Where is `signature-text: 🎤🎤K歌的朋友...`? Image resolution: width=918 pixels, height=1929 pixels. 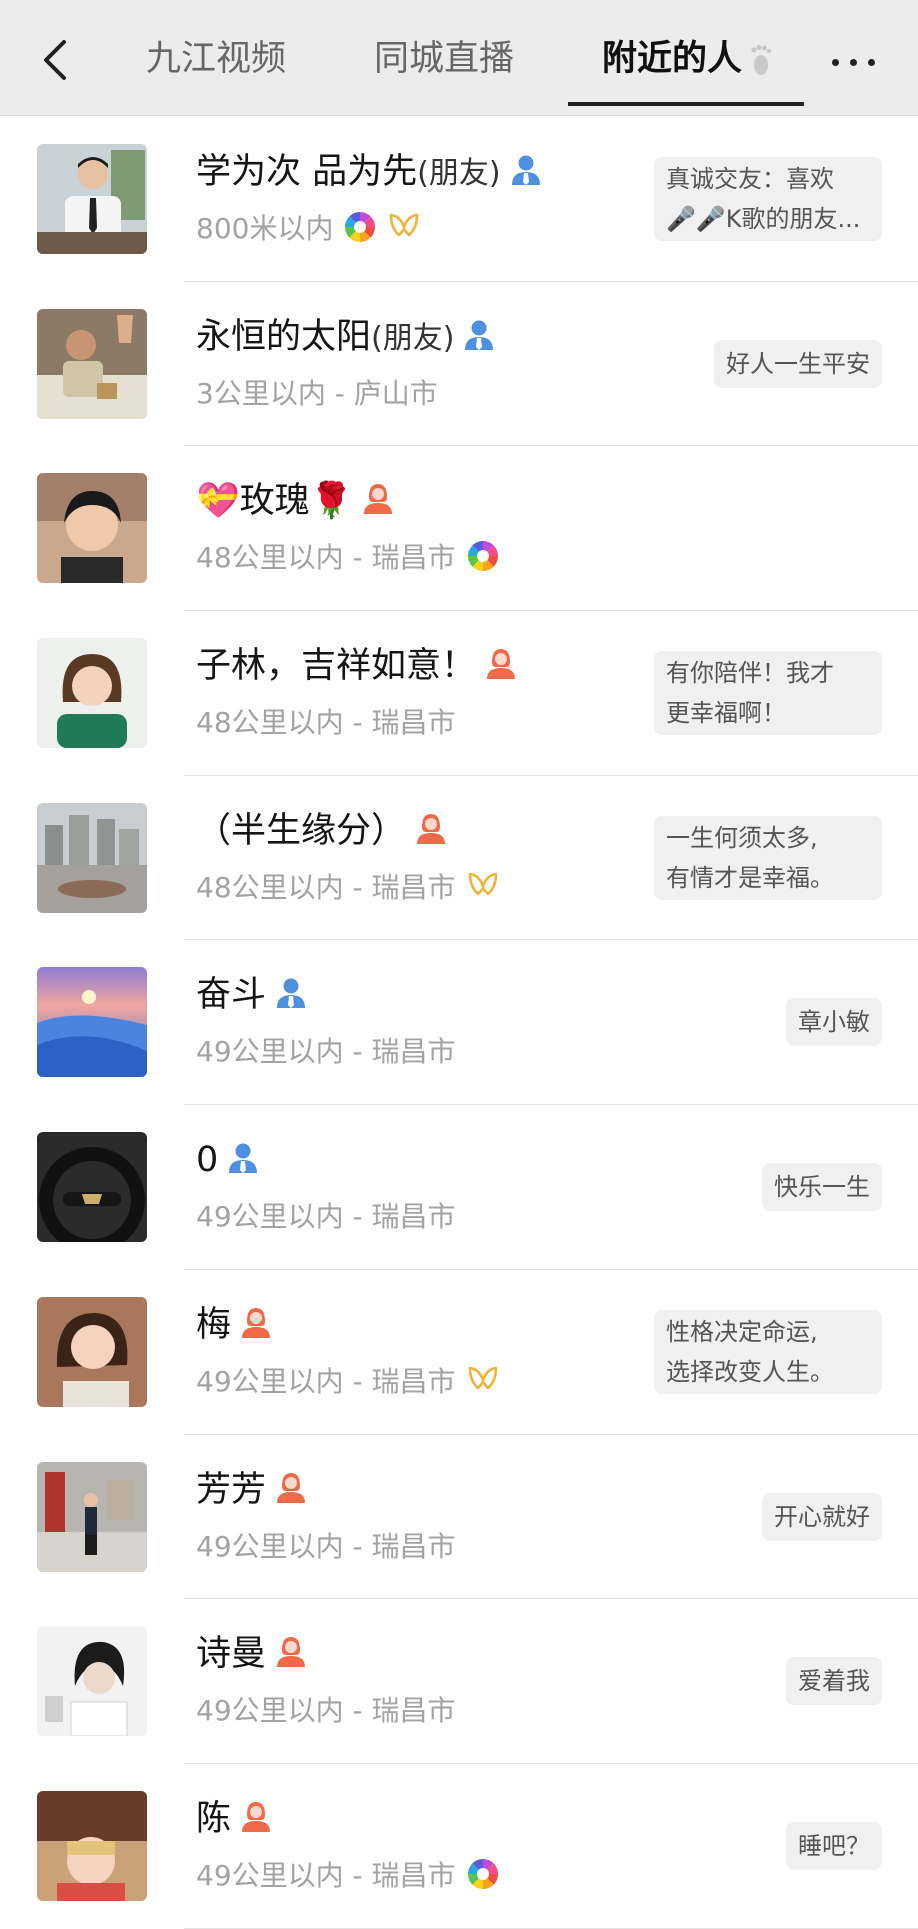
signature-text: 🎤🎤K歌的朋友... is located at coordinates (763, 219).